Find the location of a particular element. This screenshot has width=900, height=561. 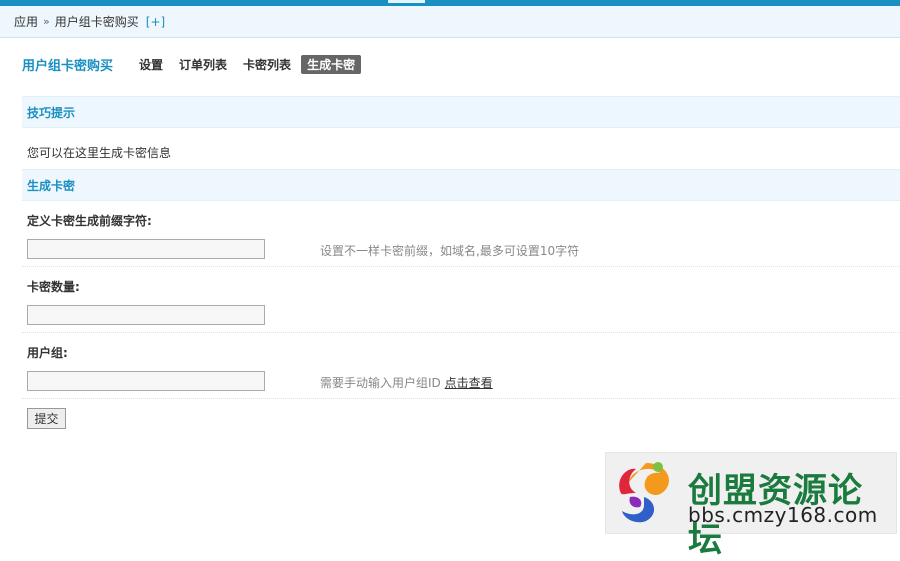

form-section-header: 生成卡密 is located at coordinates (461, 185).